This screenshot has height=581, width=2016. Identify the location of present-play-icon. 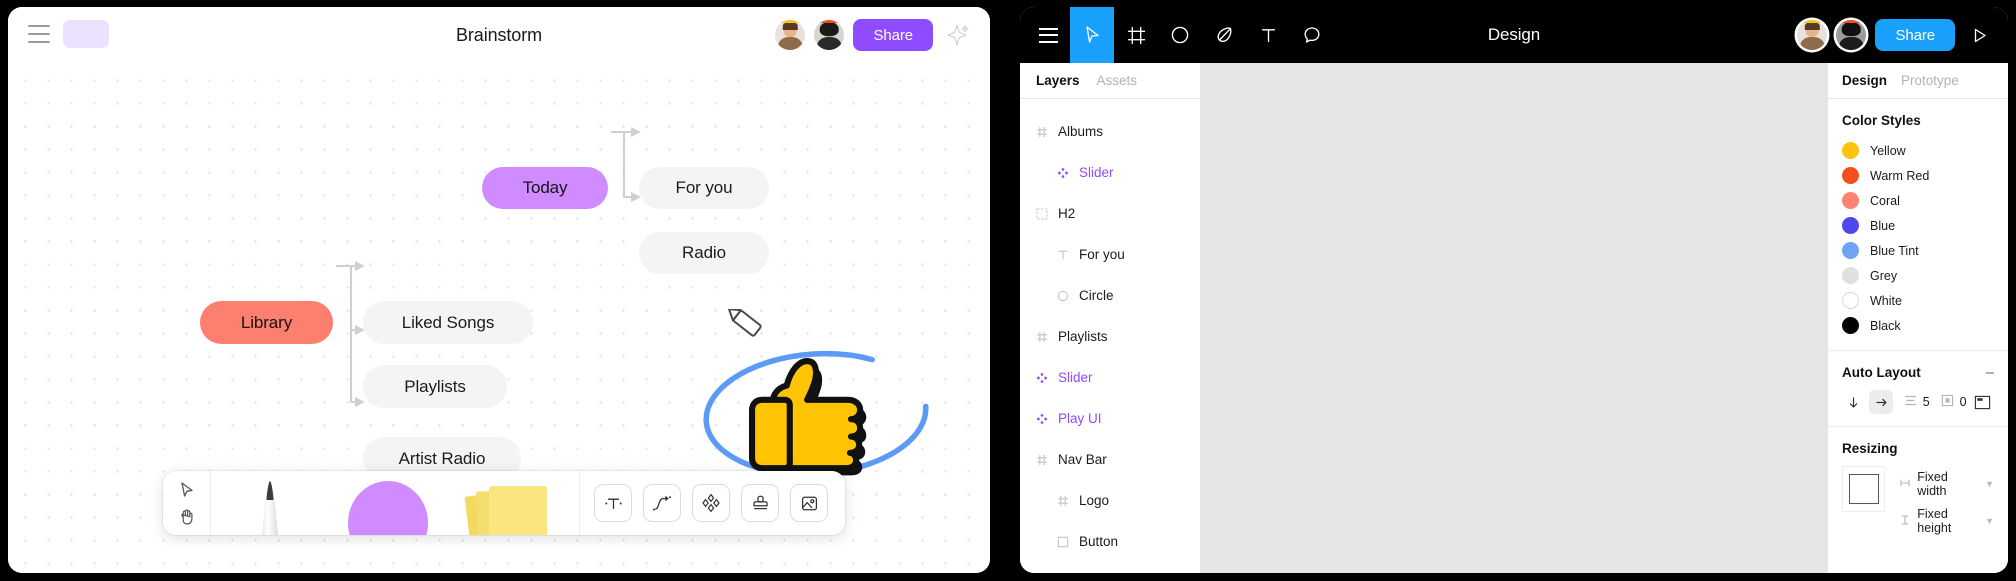
(1979, 35).